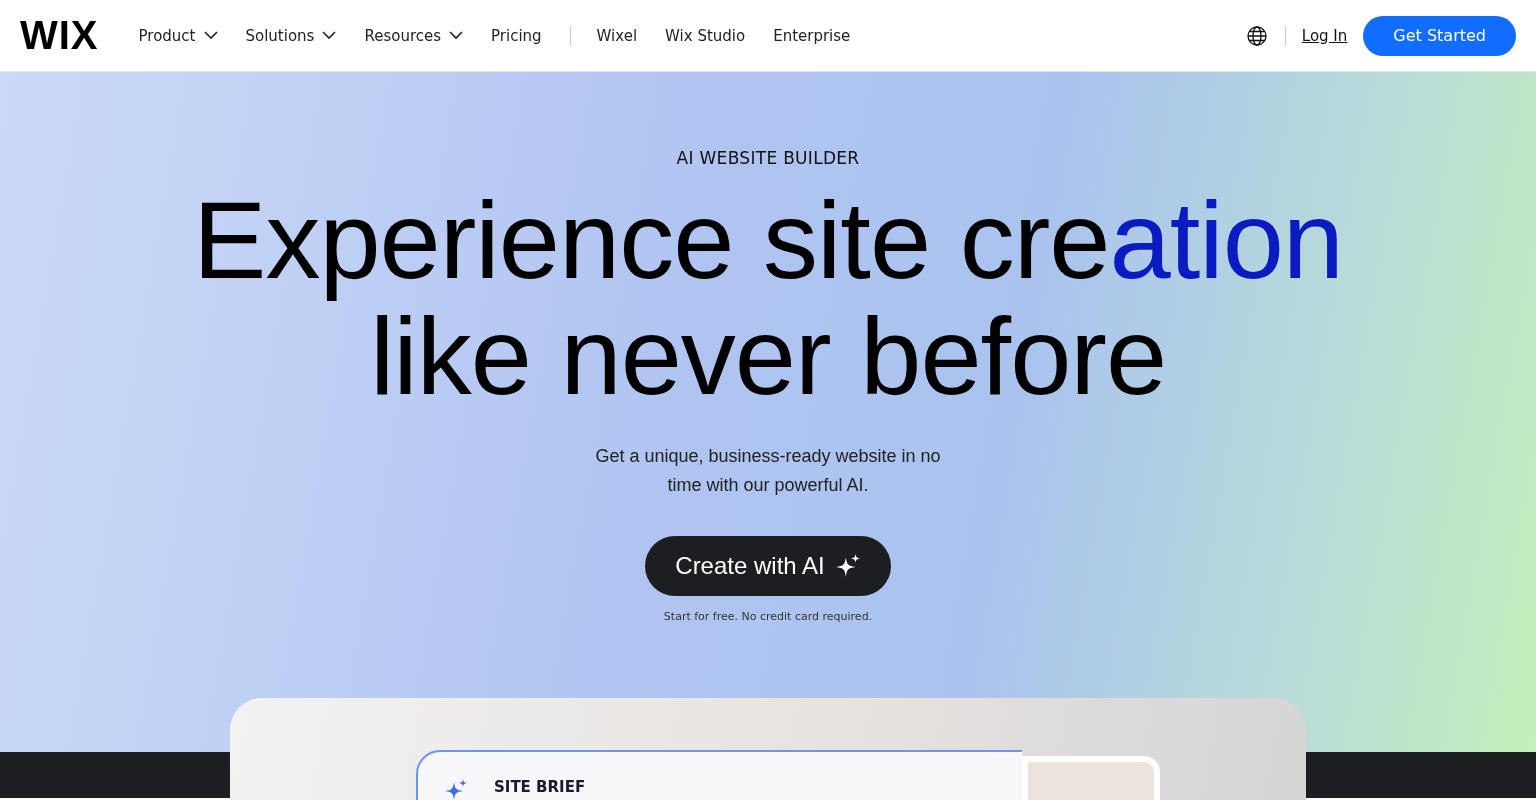  Describe the element at coordinates (617, 35) in the screenshot. I see `nav-link: Wixel` at that location.